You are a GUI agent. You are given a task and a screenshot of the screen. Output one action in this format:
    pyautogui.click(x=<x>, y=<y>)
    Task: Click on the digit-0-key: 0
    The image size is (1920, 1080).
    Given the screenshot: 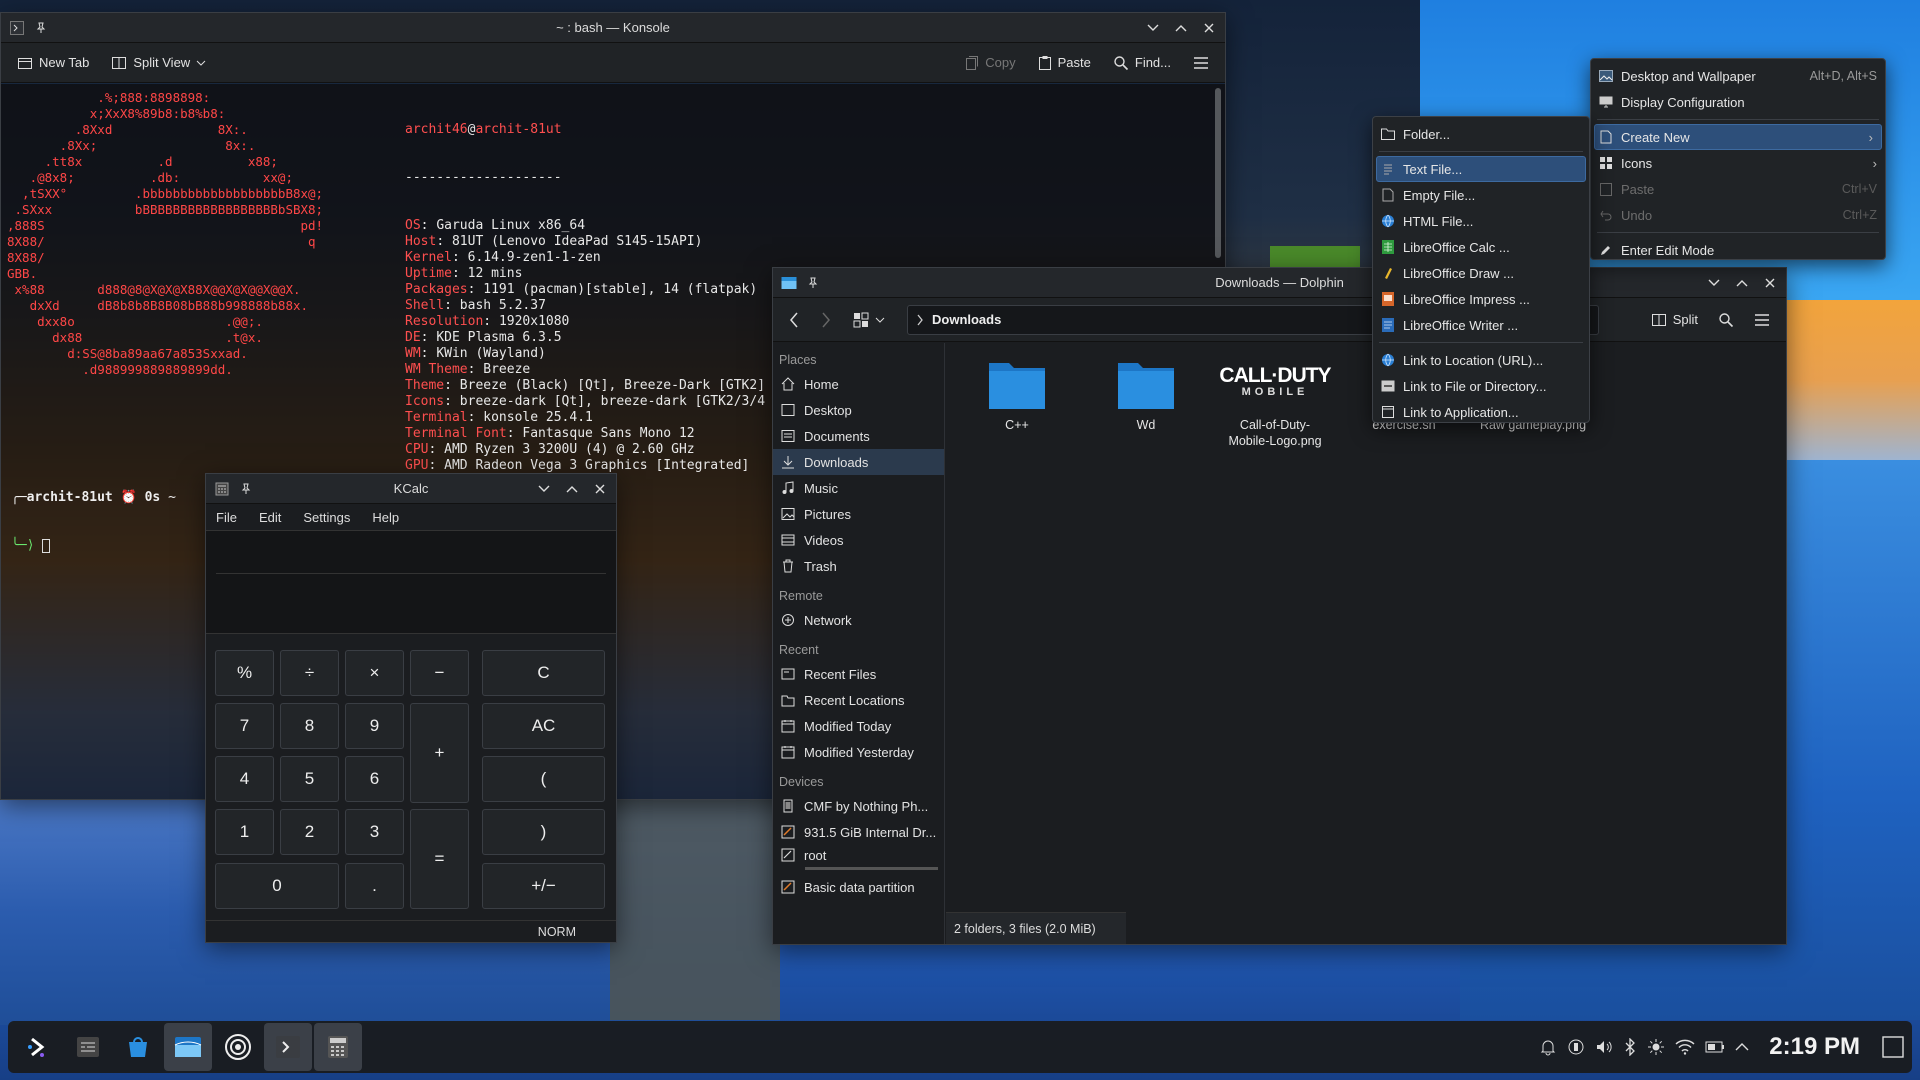 What is the action you would take?
    pyautogui.click(x=277, y=886)
    